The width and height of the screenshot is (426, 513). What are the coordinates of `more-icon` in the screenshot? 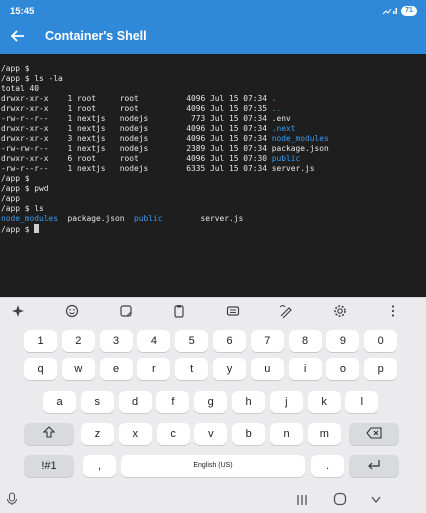 It's located at (393, 311).